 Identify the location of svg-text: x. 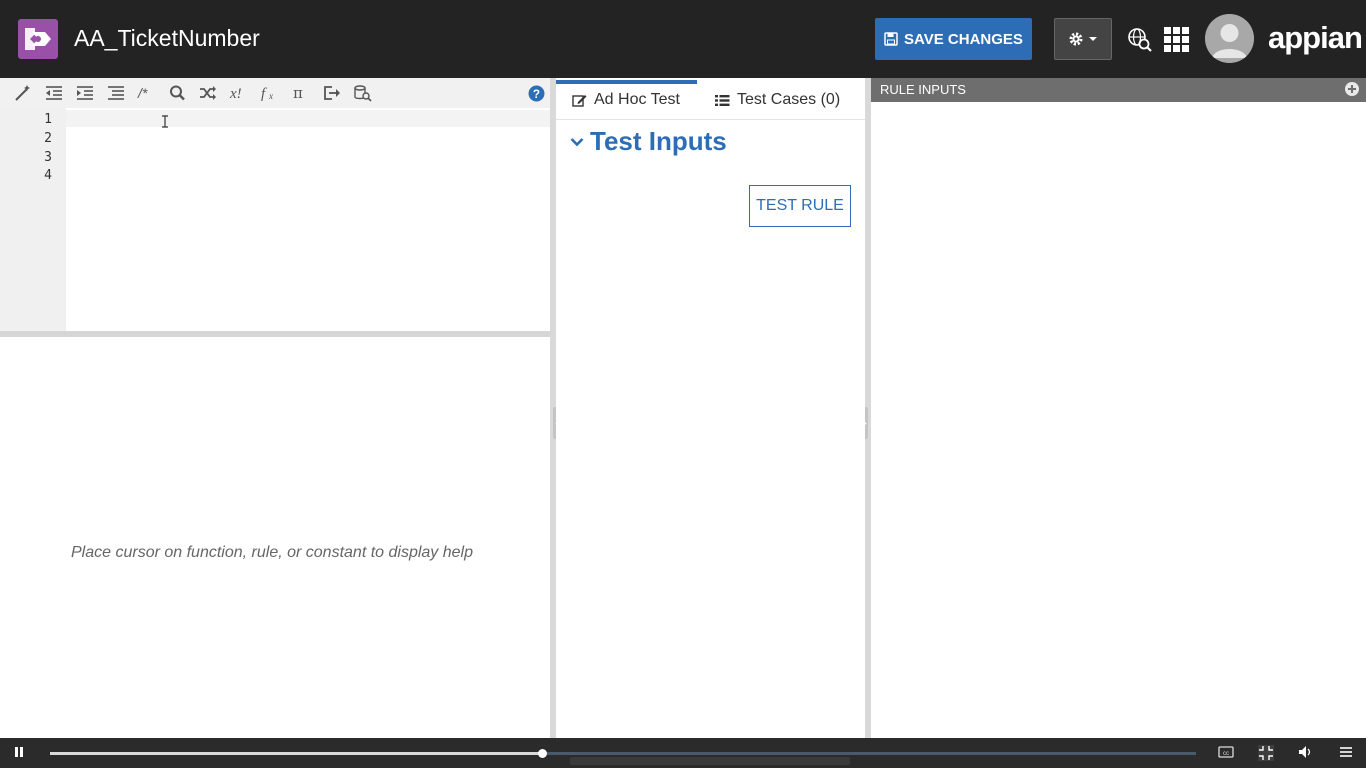
(270, 96).